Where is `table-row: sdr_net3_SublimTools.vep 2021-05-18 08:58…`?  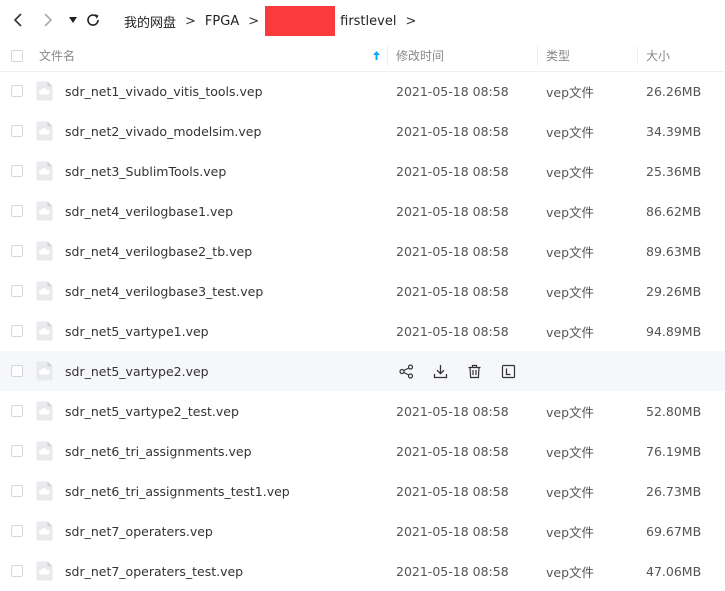
table-row: sdr_net3_SublimTools.vep 2021-05-18 08:58… is located at coordinates (362, 171).